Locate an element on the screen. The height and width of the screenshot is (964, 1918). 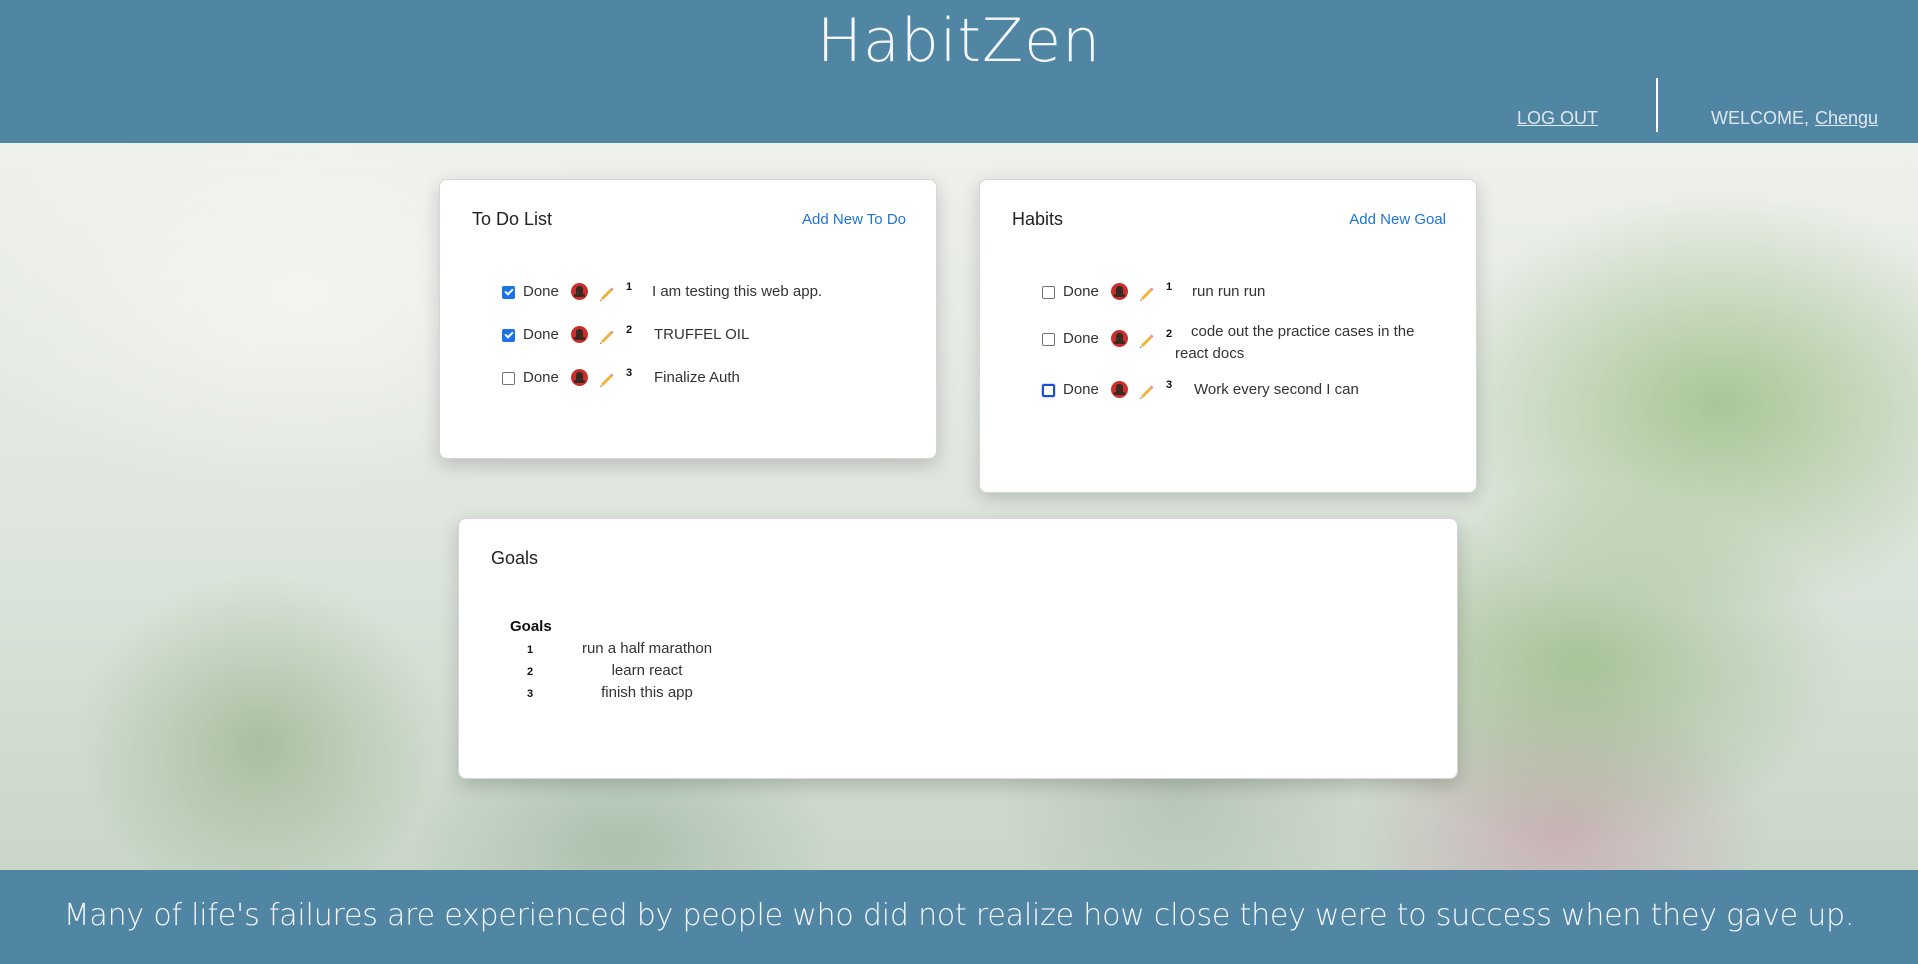
nav-divider is located at coordinates (1657, 105).